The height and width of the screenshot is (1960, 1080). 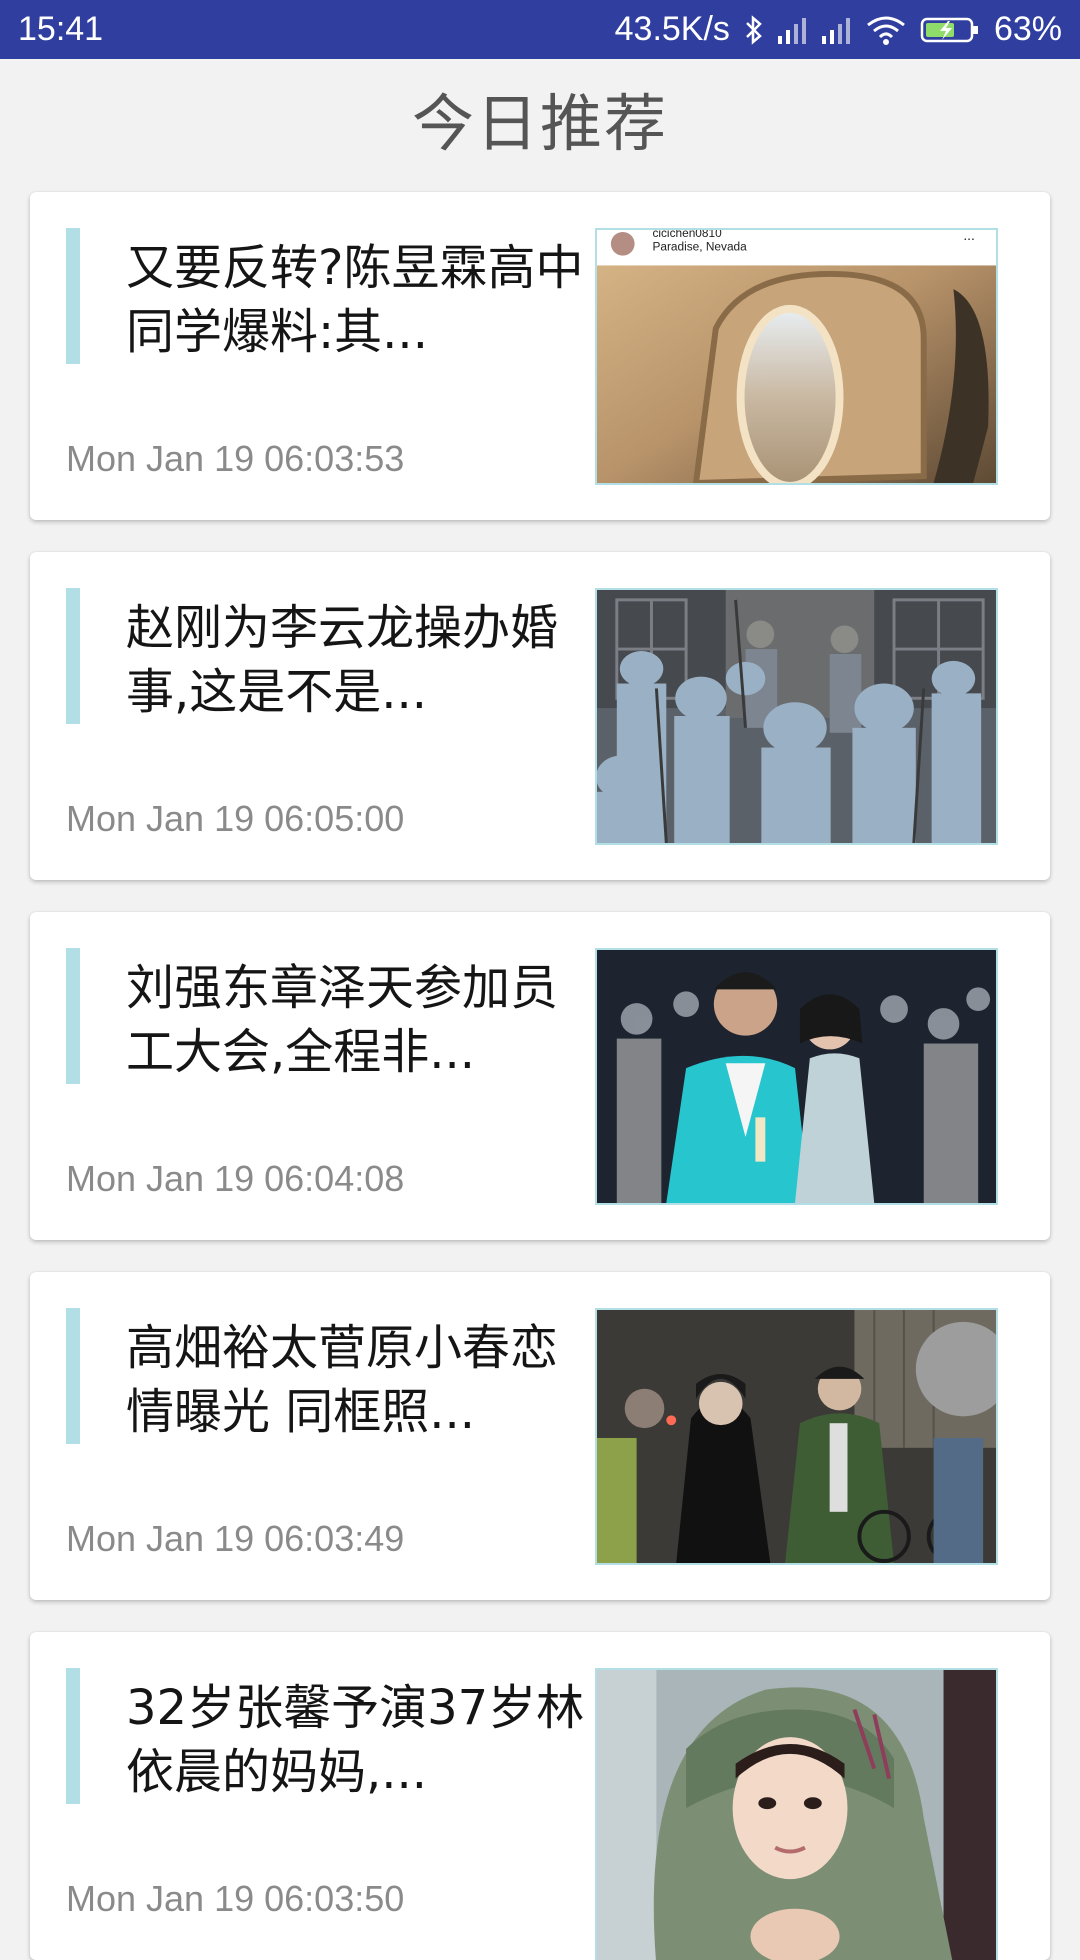 I want to click on page-title: 今日推荐, so click(x=539, y=123).